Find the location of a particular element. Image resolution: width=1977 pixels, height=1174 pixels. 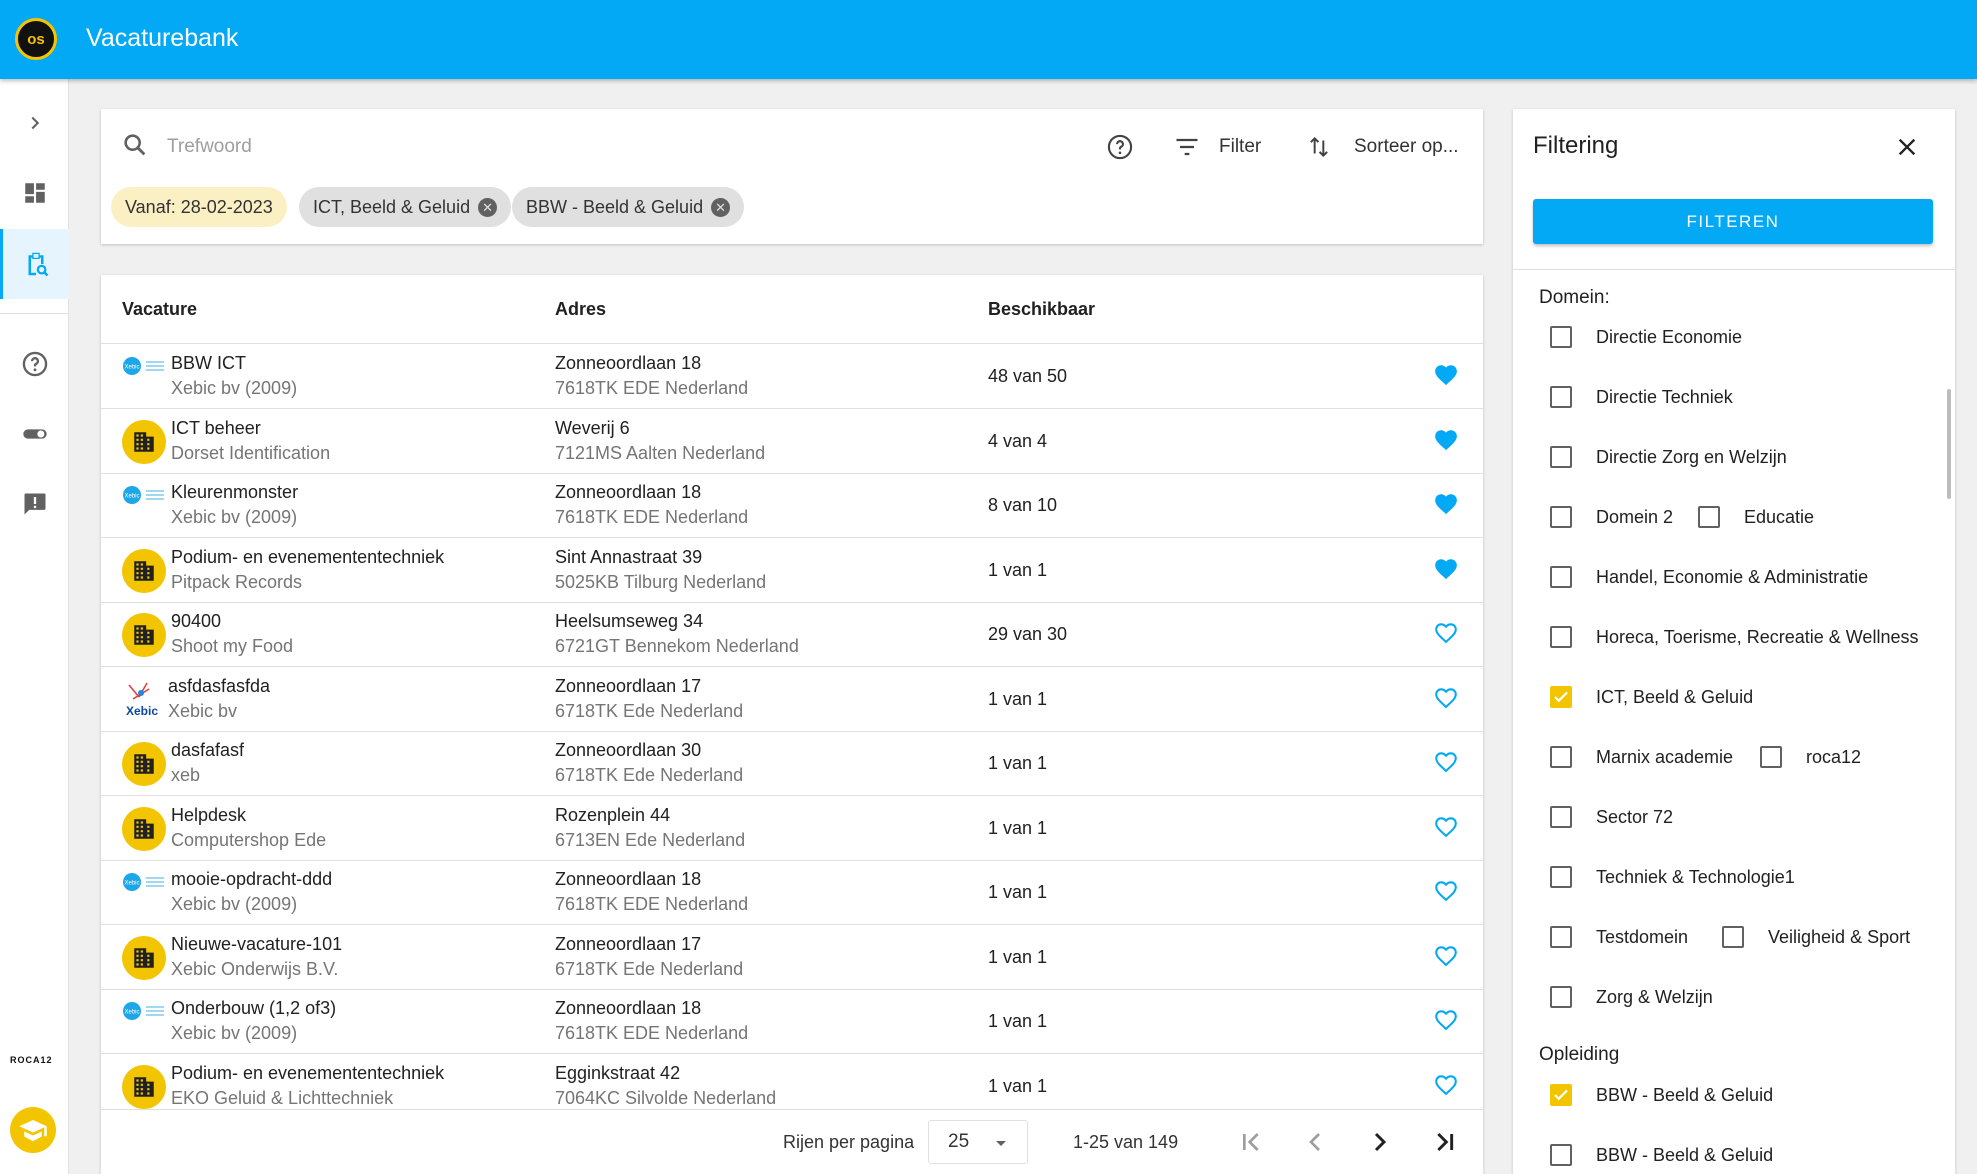

expand-nav-button is located at coordinates (34, 123).